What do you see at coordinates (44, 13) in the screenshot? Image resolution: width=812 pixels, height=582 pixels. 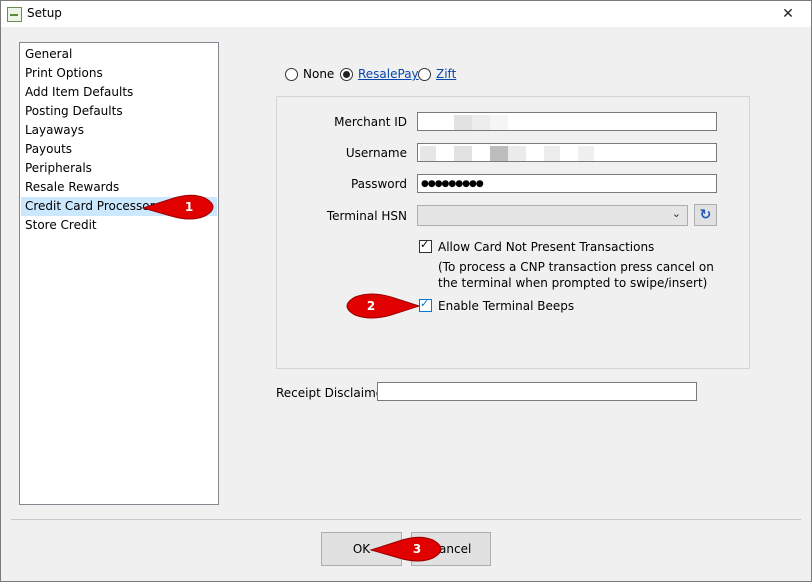 I see `window-title: Setup` at bounding box center [44, 13].